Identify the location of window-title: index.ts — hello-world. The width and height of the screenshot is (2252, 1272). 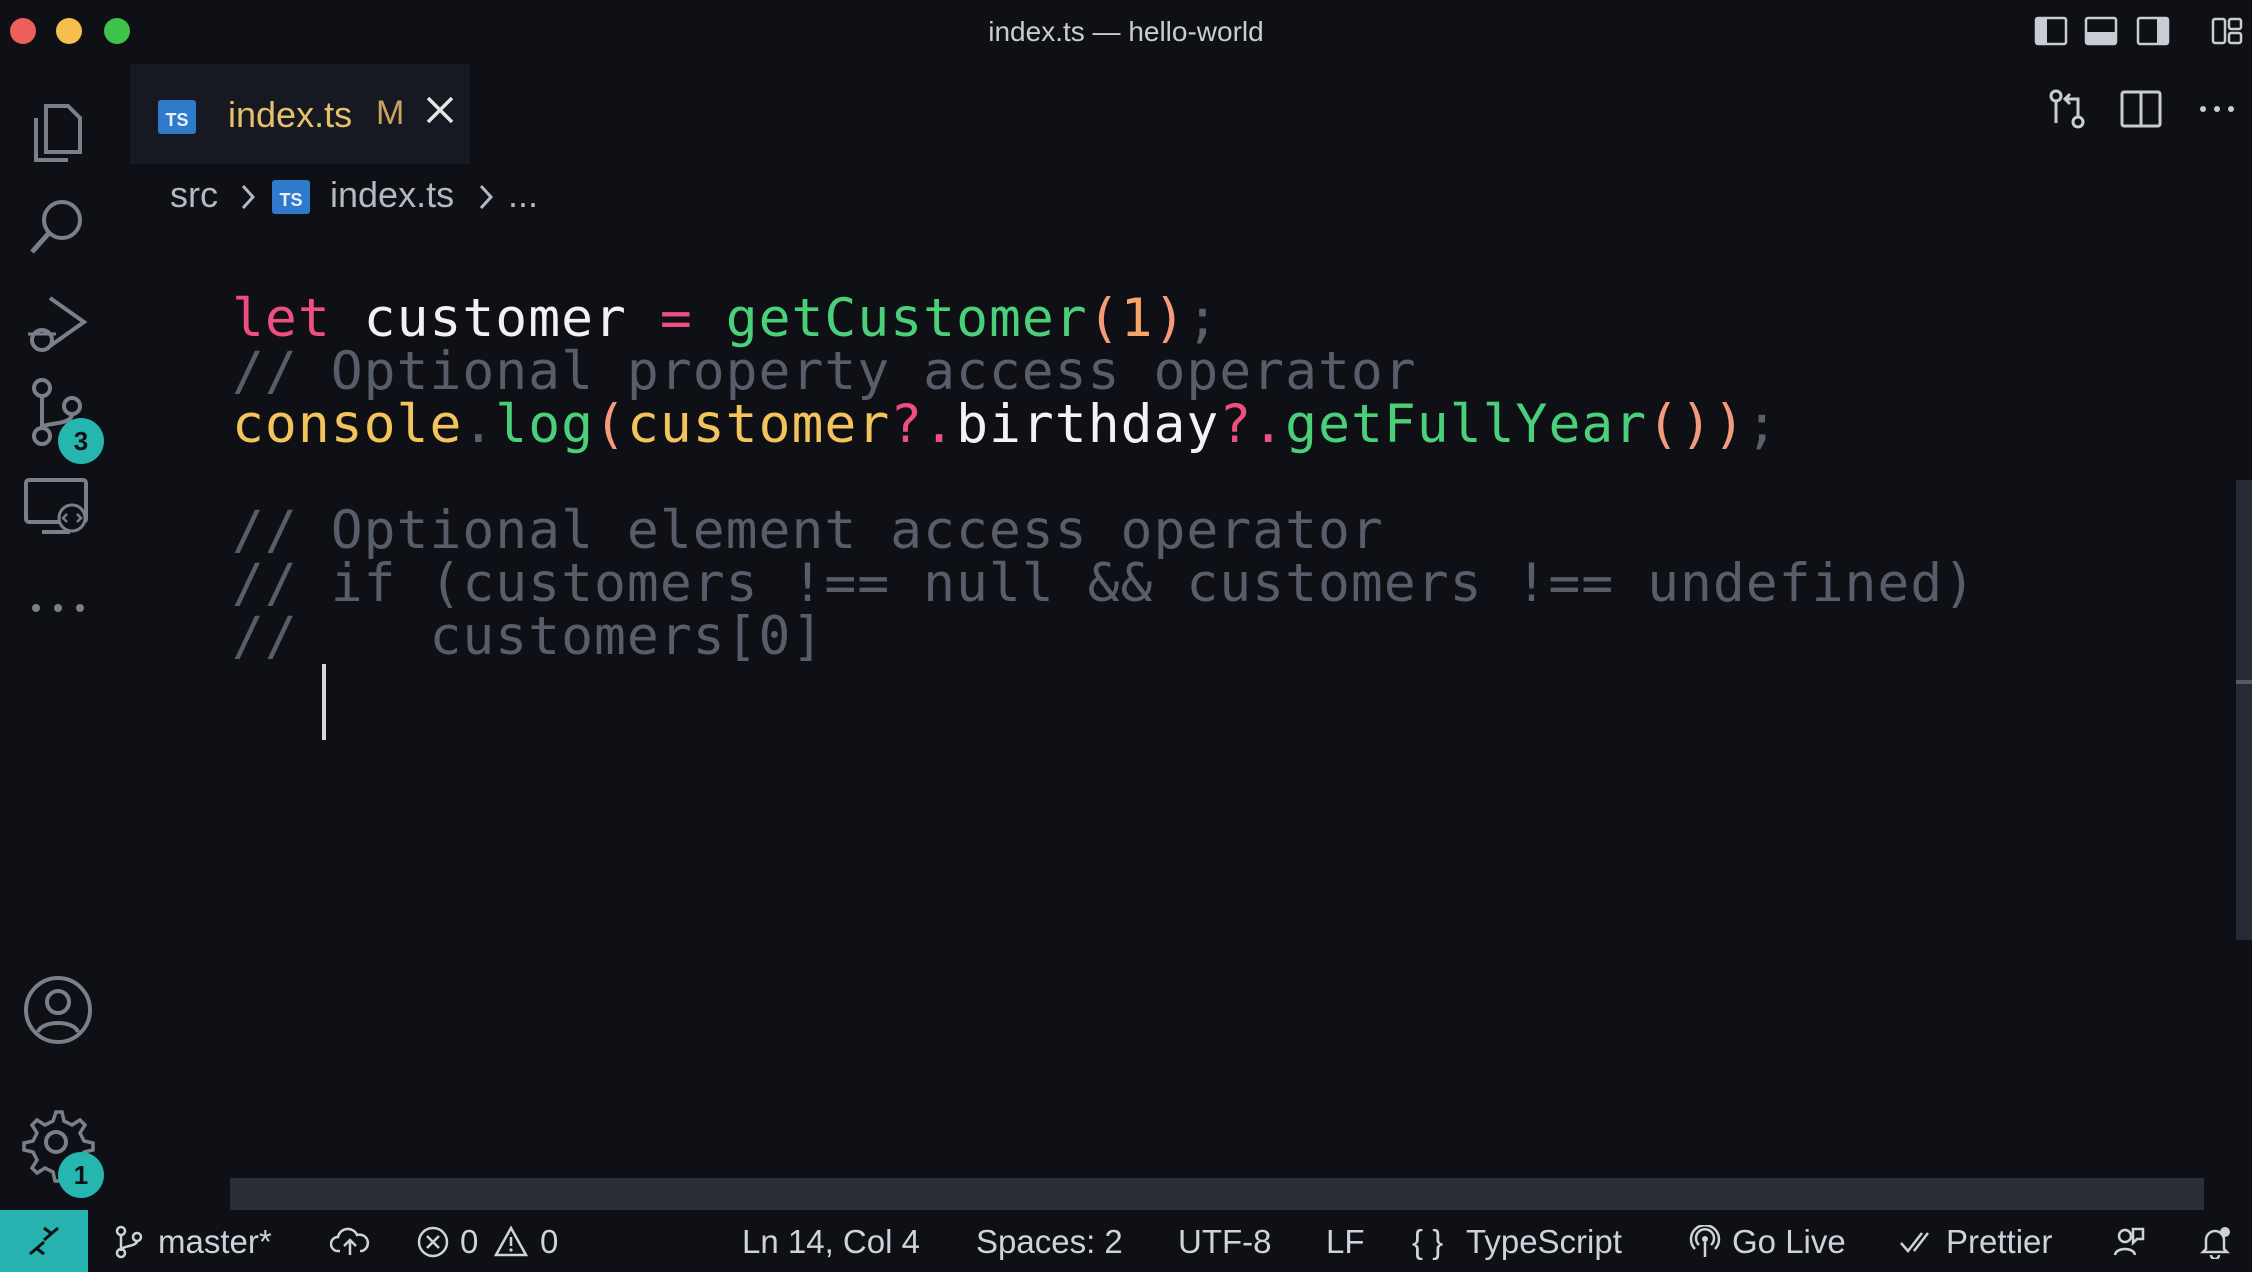
(1126, 31).